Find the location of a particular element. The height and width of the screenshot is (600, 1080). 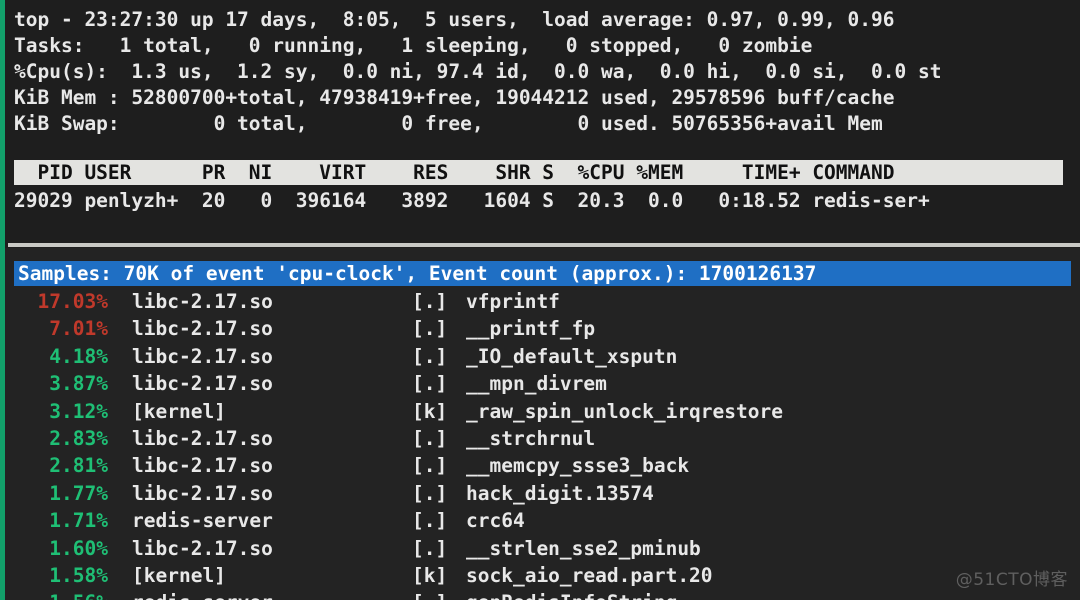

perf-row: 2.81% libc-2.17.so [.] __memcpy_ssse3_back is located at coordinates (540, 465).